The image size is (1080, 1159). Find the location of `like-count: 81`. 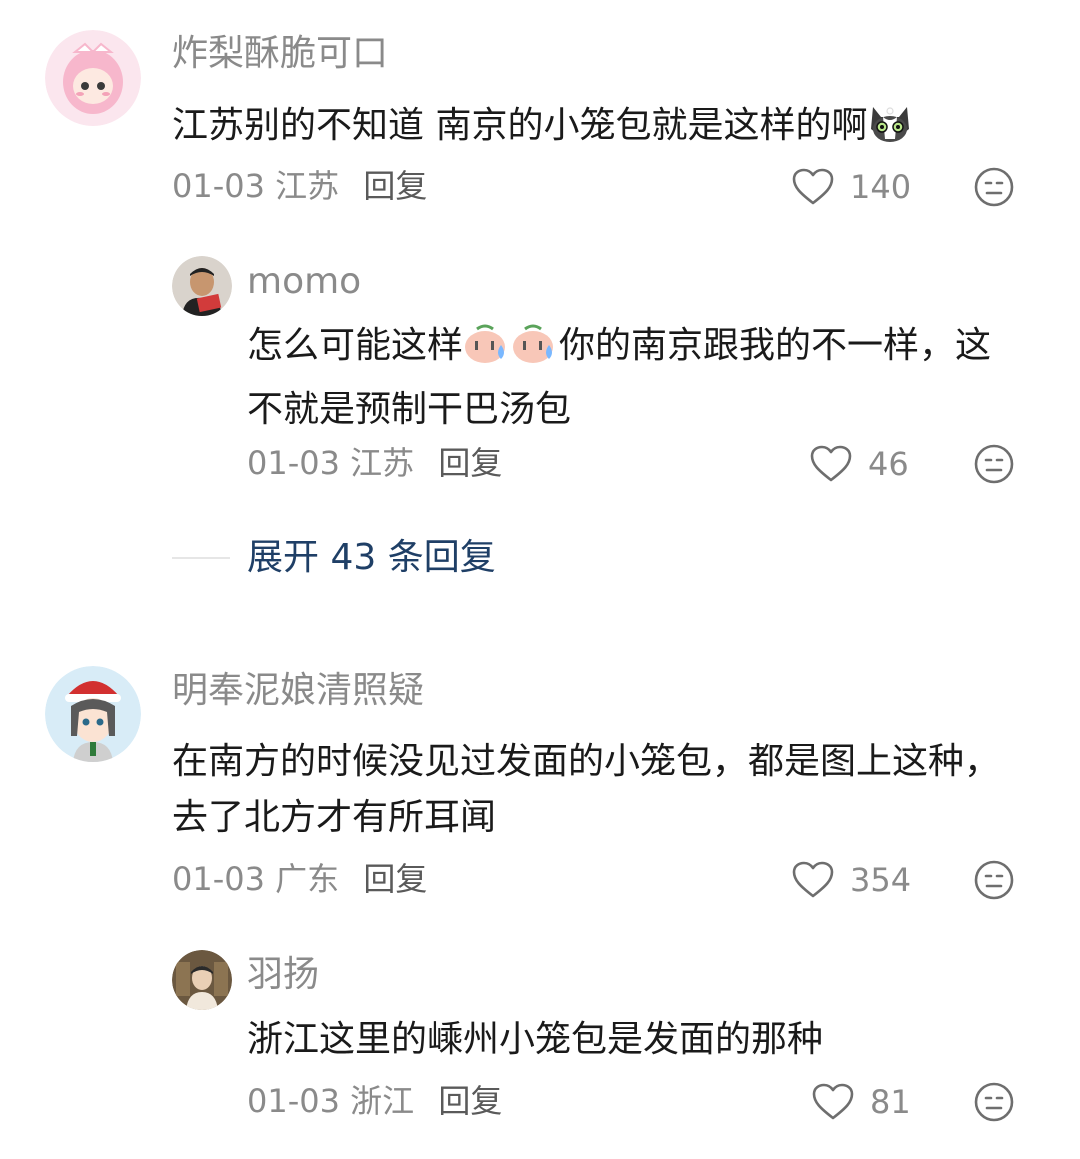

like-count: 81 is located at coordinates (890, 1102).